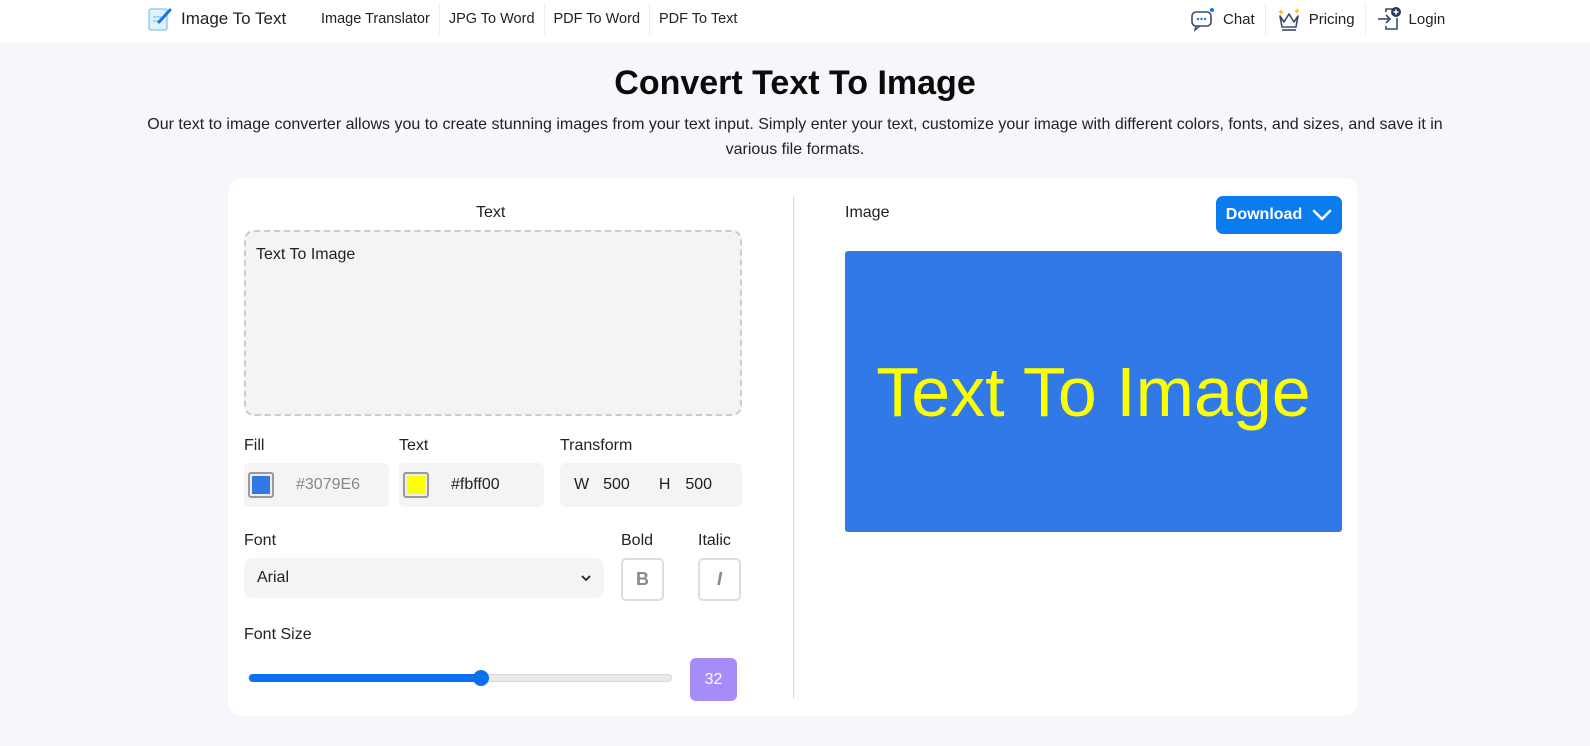 The image size is (1590, 746). I want to click on fill-color-field: #3079E6, so click(316, 485).